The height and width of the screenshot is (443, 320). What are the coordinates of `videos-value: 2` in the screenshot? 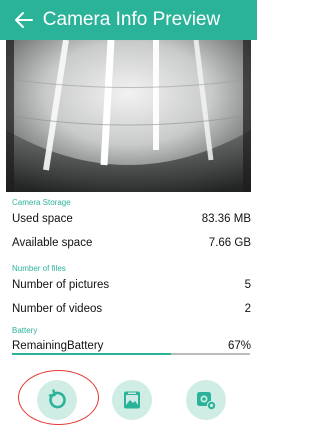 It's located at (247, 309).